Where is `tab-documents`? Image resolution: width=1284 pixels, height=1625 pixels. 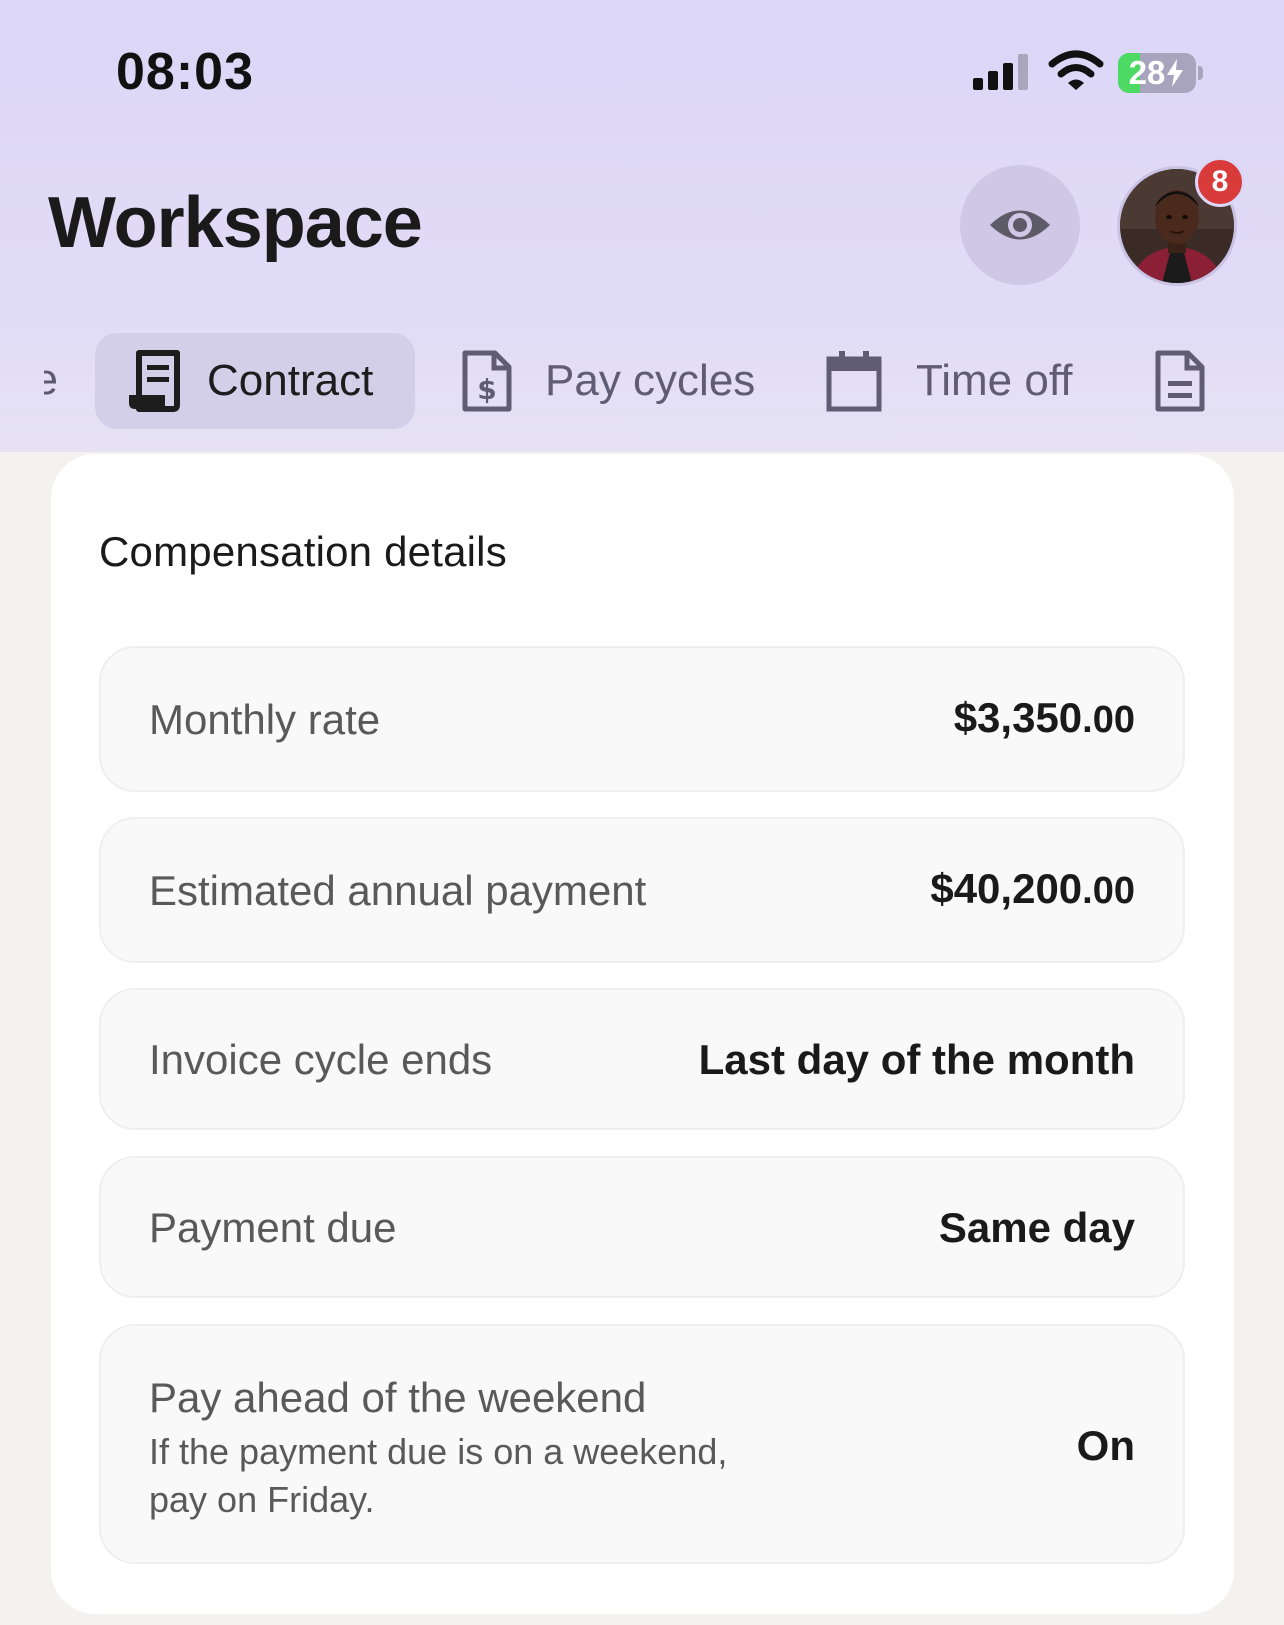
tab-documents is located at coordinates (1180, 381).